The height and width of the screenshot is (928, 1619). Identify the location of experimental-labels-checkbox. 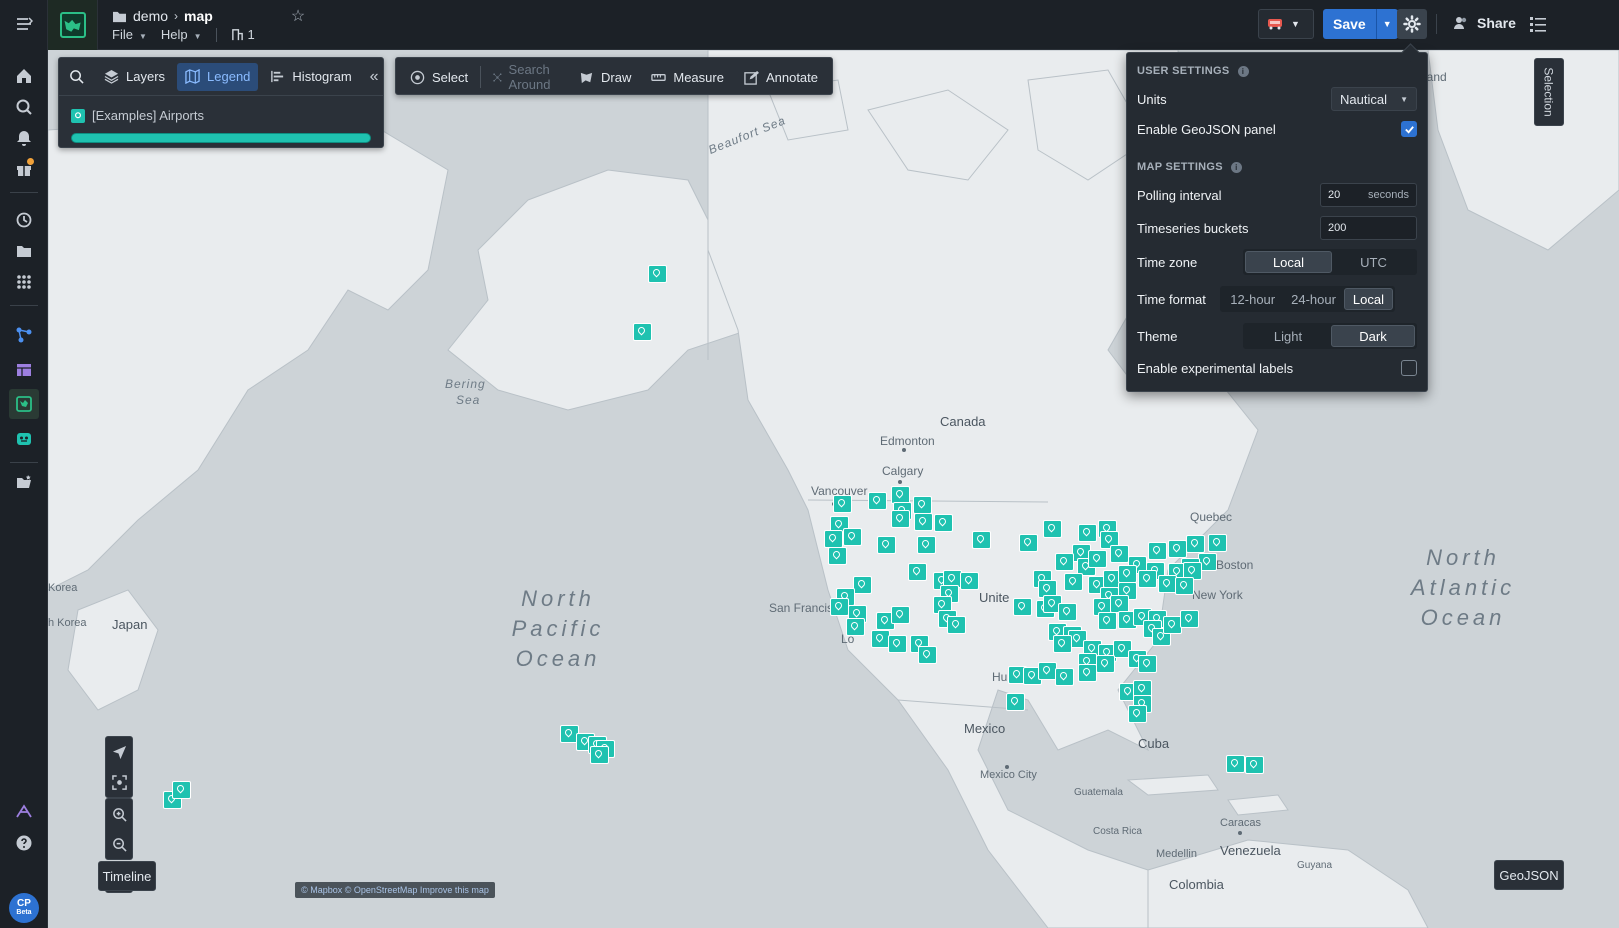
(1409, 368).